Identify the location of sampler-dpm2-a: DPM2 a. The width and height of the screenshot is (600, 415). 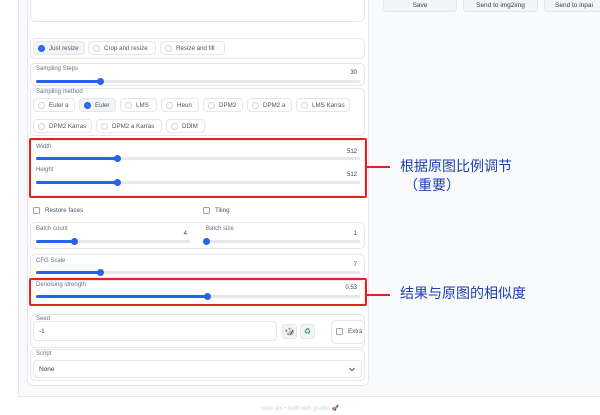
(269, 105).